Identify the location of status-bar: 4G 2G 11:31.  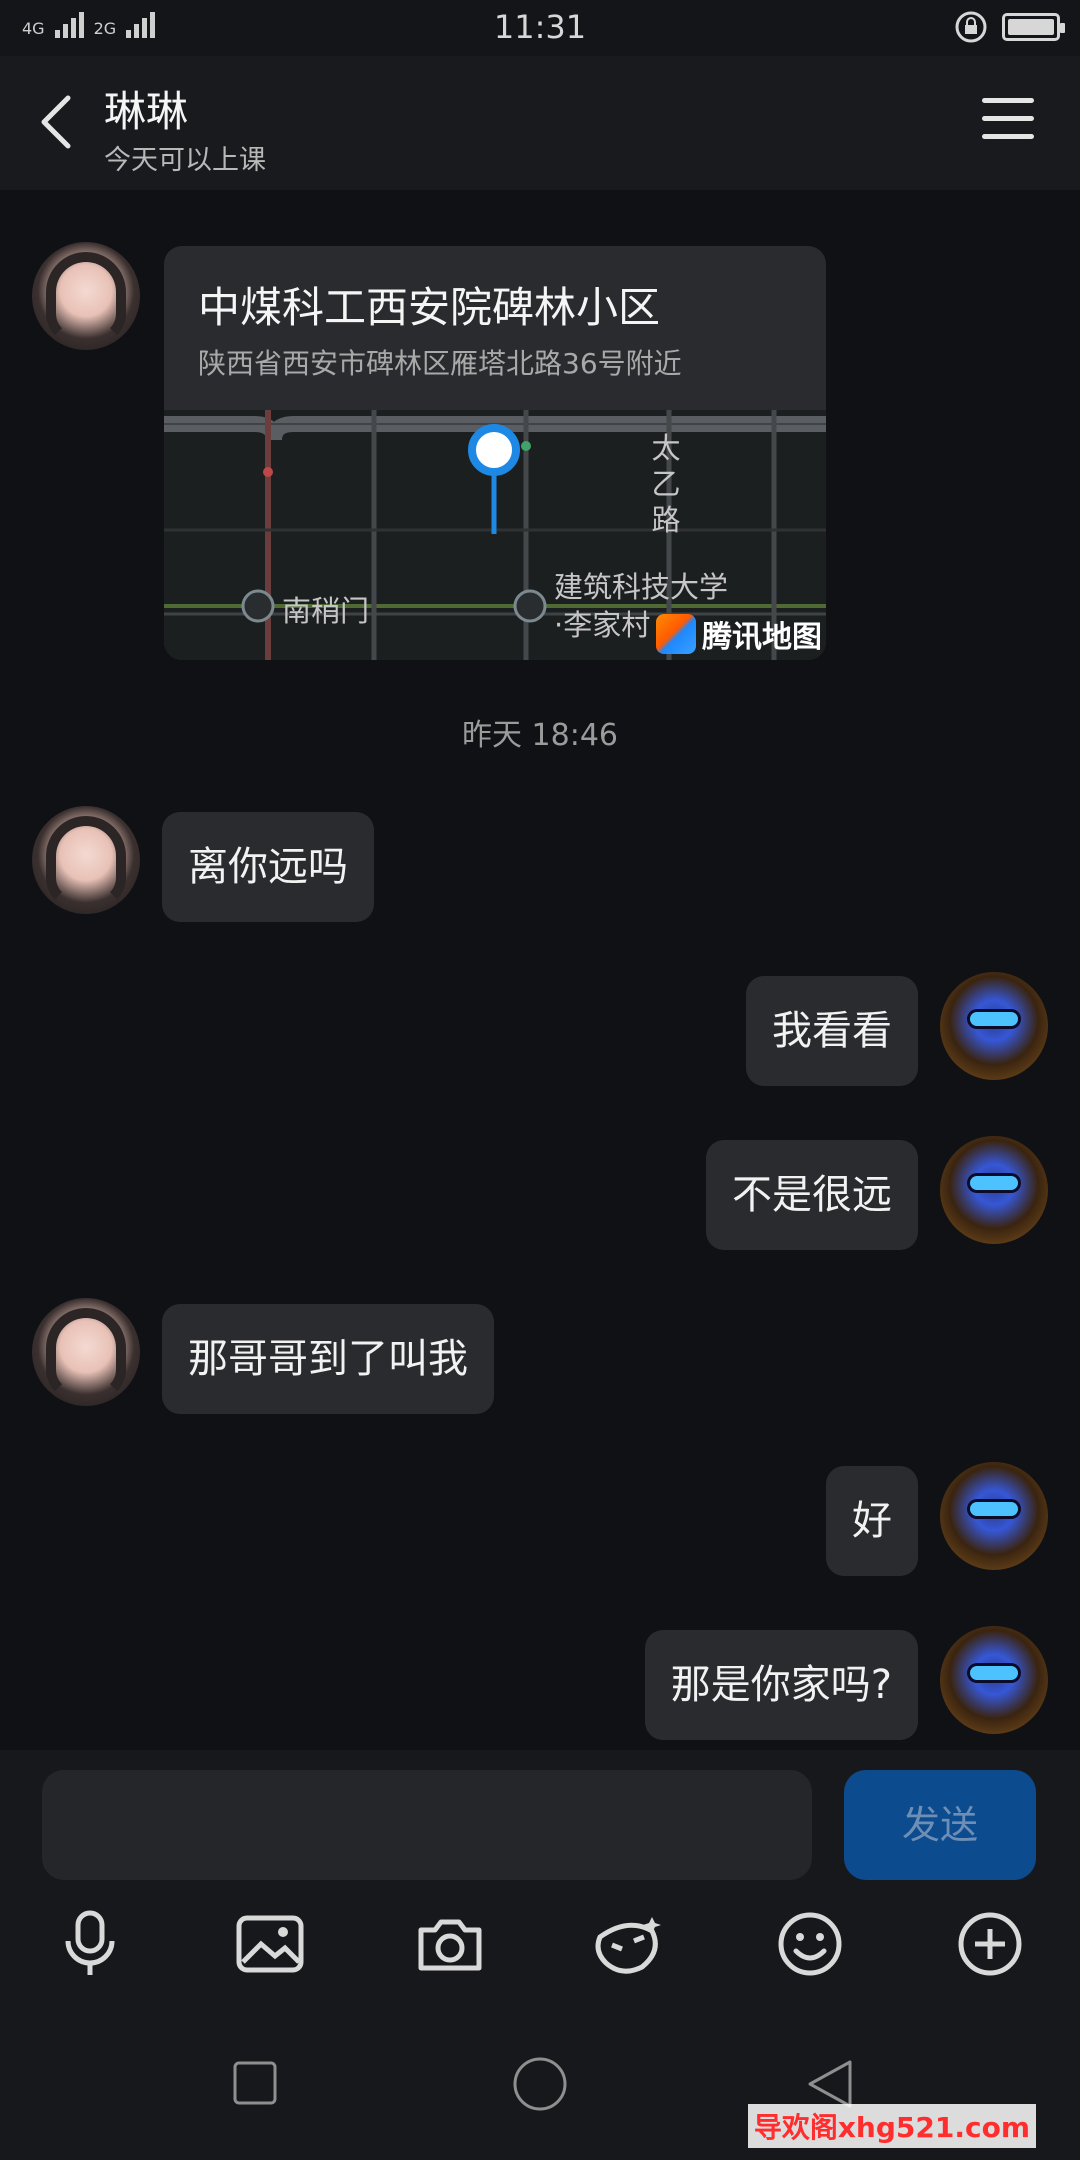
(540, 28).